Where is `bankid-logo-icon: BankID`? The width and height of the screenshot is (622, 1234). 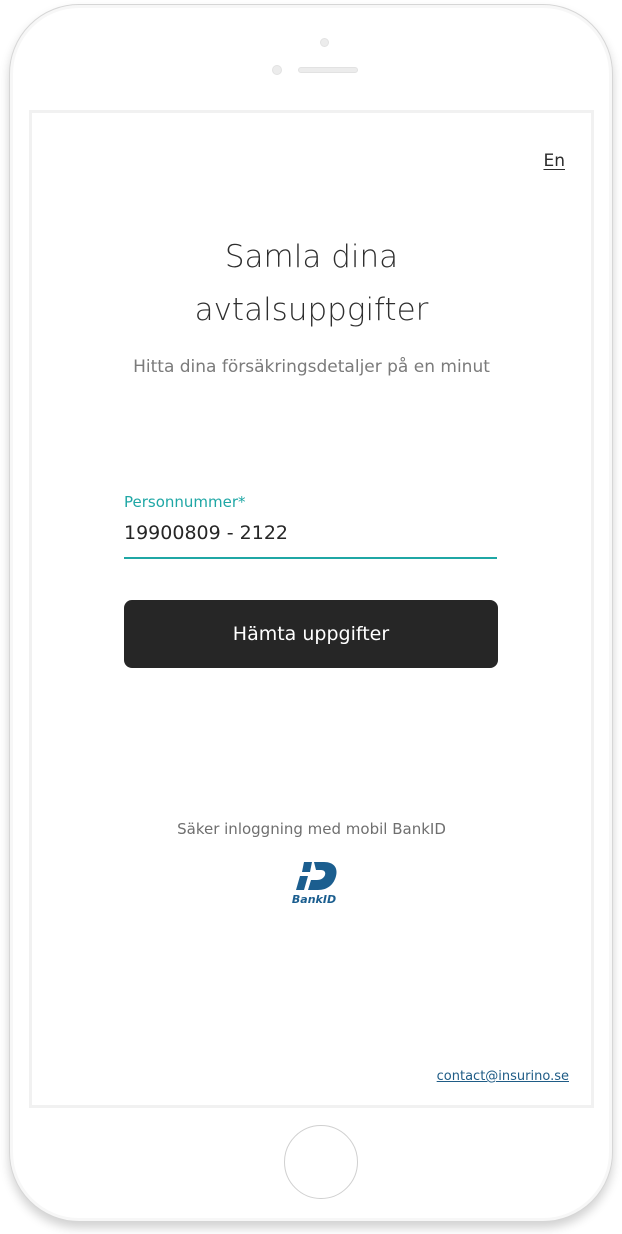
bankid-logo-icon: BankID is located at coordinates (314, 884).